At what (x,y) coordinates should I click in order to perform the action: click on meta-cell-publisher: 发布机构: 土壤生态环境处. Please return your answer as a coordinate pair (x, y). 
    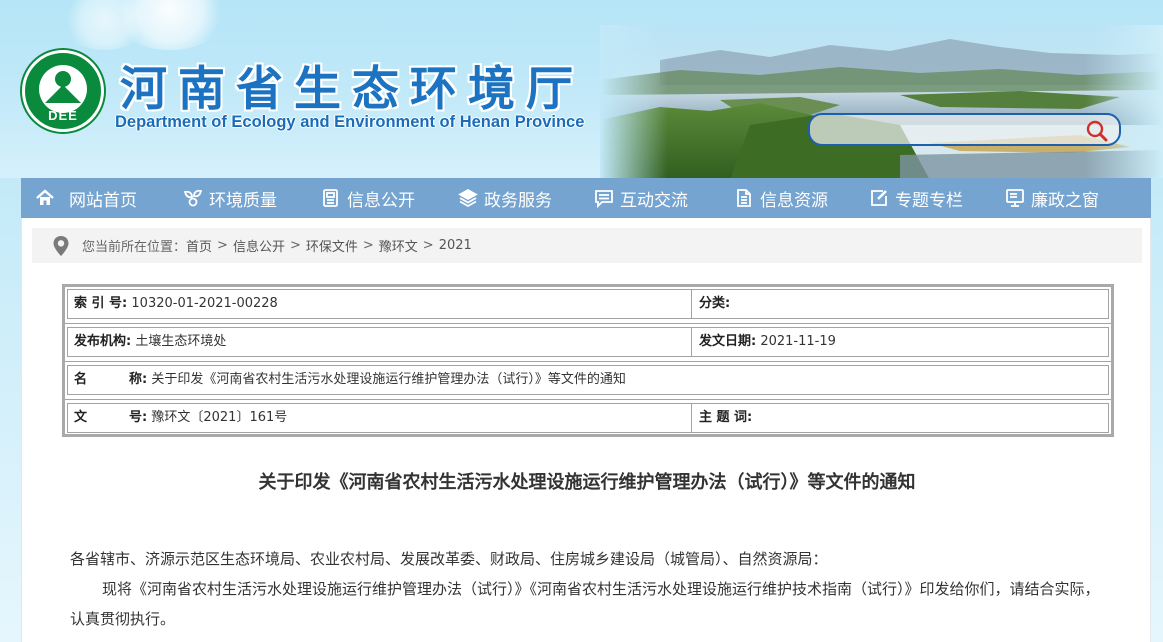
    Looking at the image, I should click on (380, 342).